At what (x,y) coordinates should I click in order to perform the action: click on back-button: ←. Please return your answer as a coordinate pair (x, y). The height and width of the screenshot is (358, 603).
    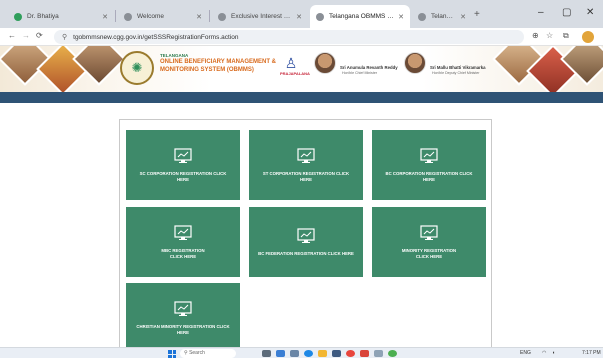
    Looking at the image, I should click on (12, 35).